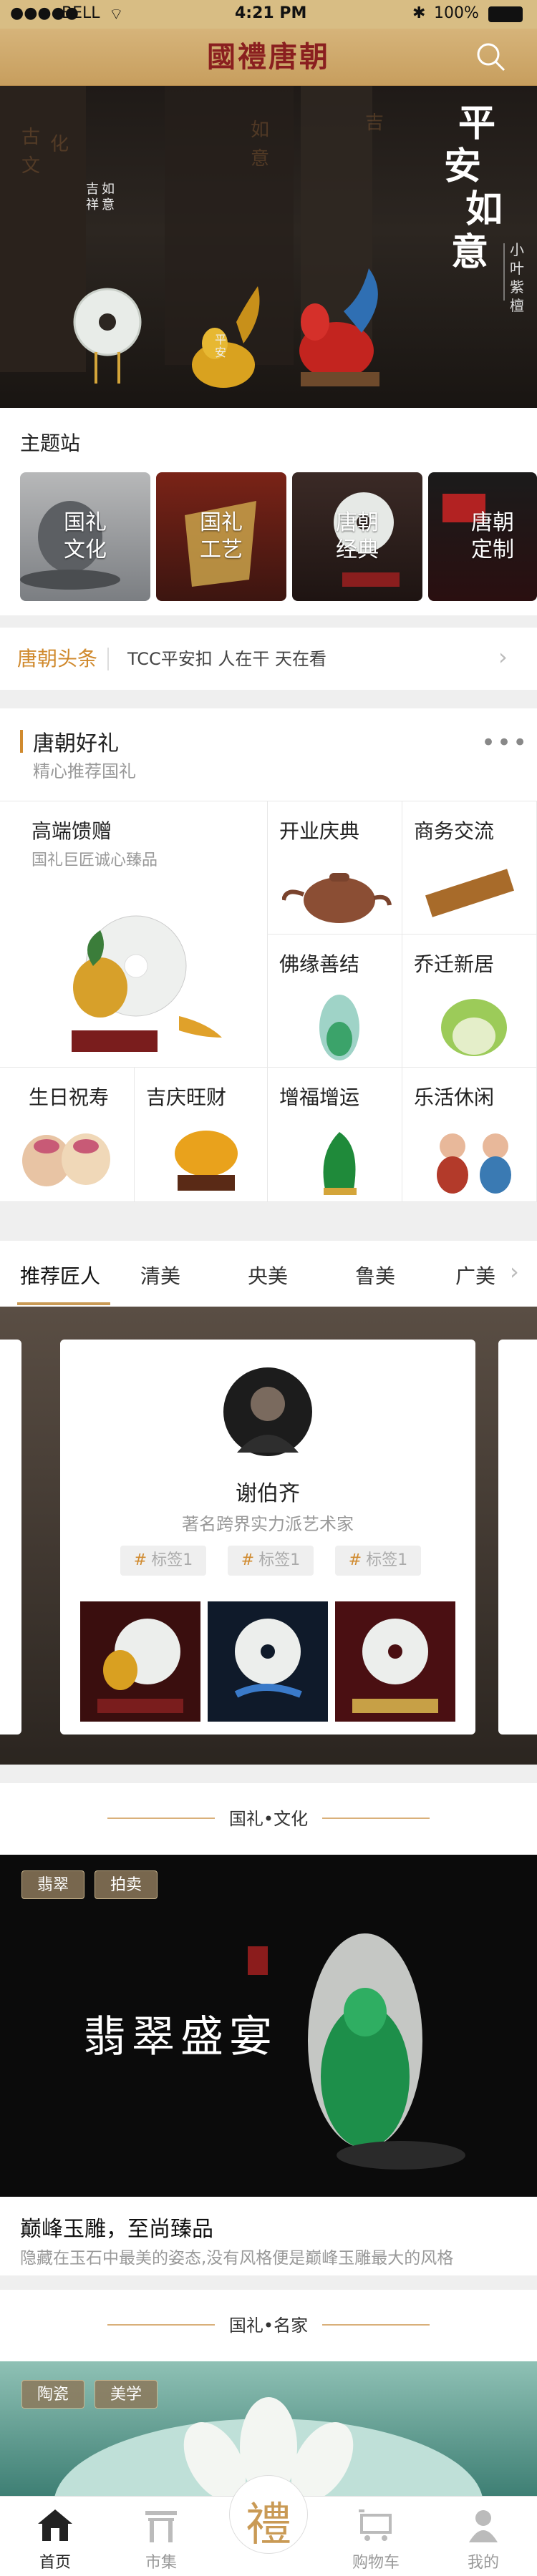 The width and height of the screenshot is (537, 2576). I want to click on svg-text: 檀, so click(517, 305).